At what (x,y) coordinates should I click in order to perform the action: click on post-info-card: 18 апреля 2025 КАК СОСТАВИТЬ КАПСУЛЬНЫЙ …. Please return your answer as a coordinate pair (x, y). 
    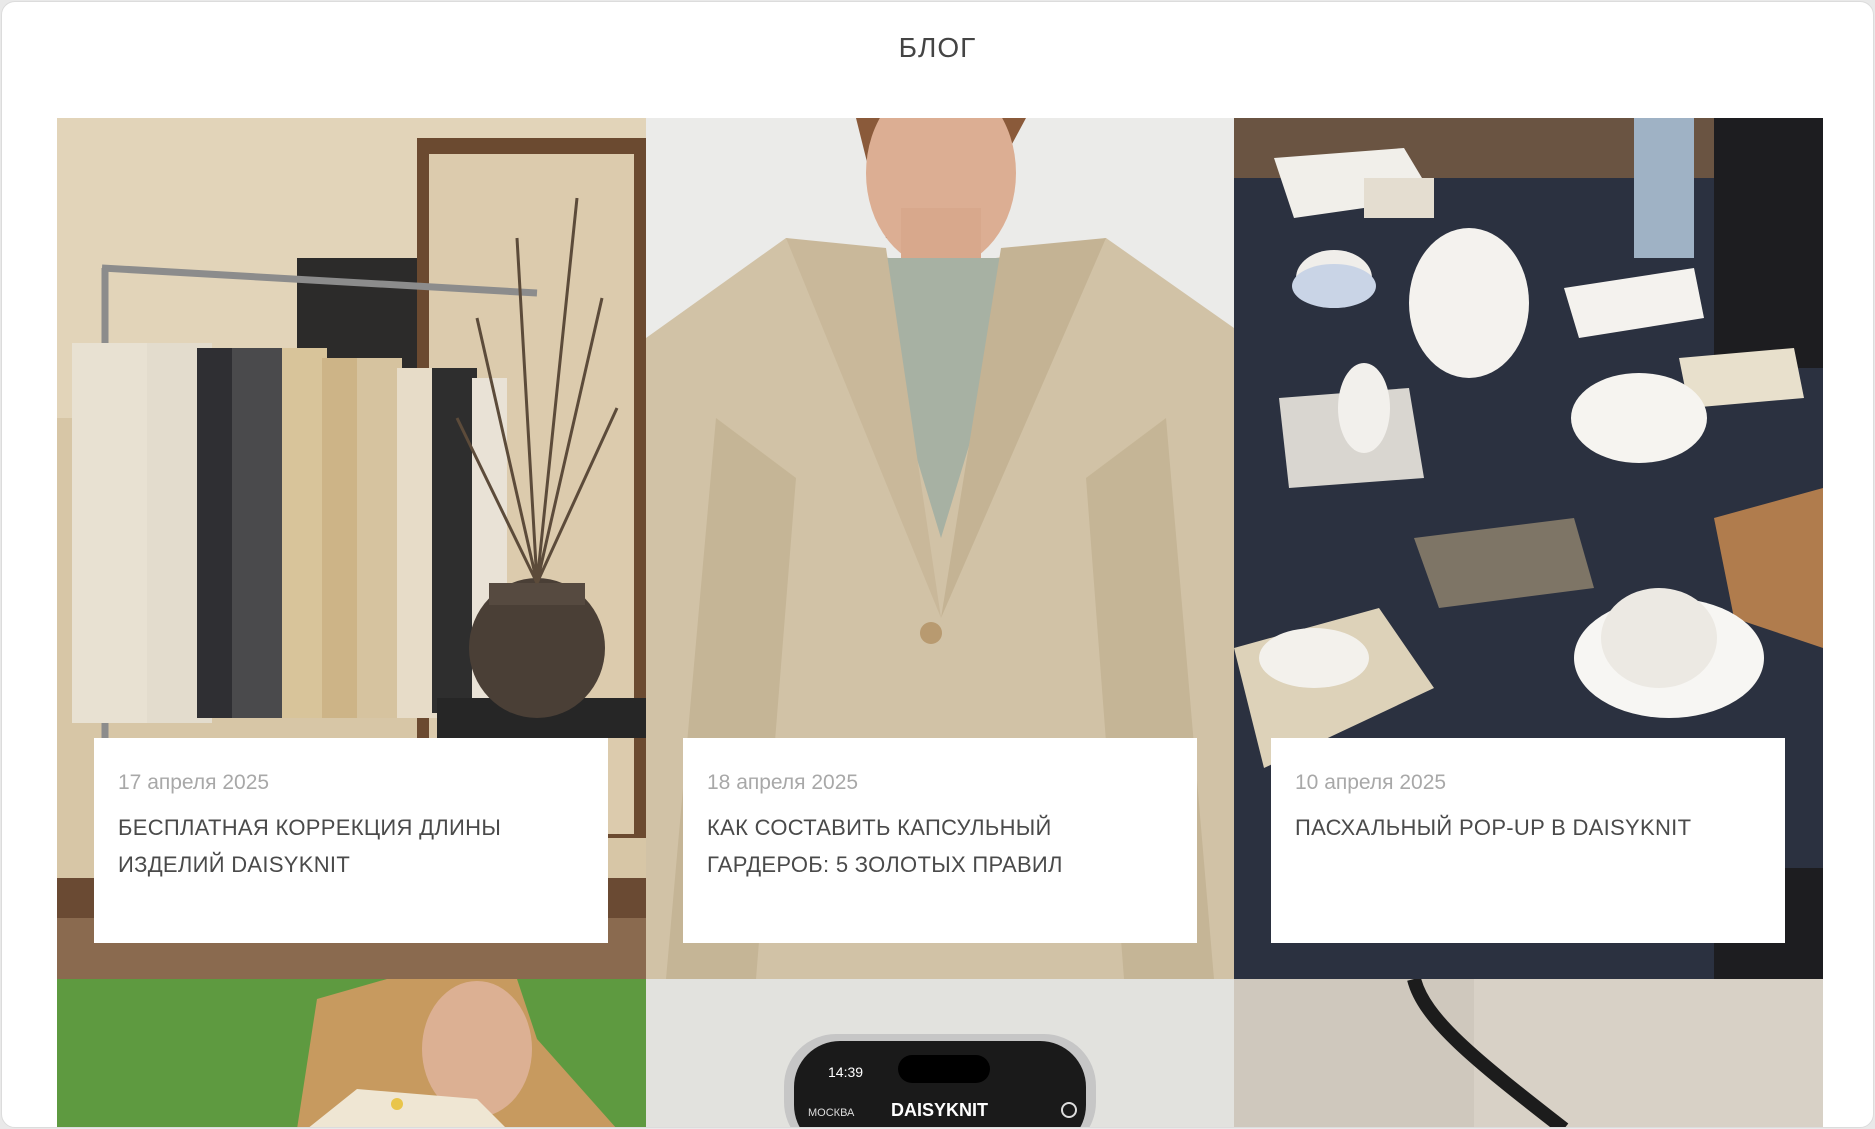
    Looking at the image, I should click on (940, 840).